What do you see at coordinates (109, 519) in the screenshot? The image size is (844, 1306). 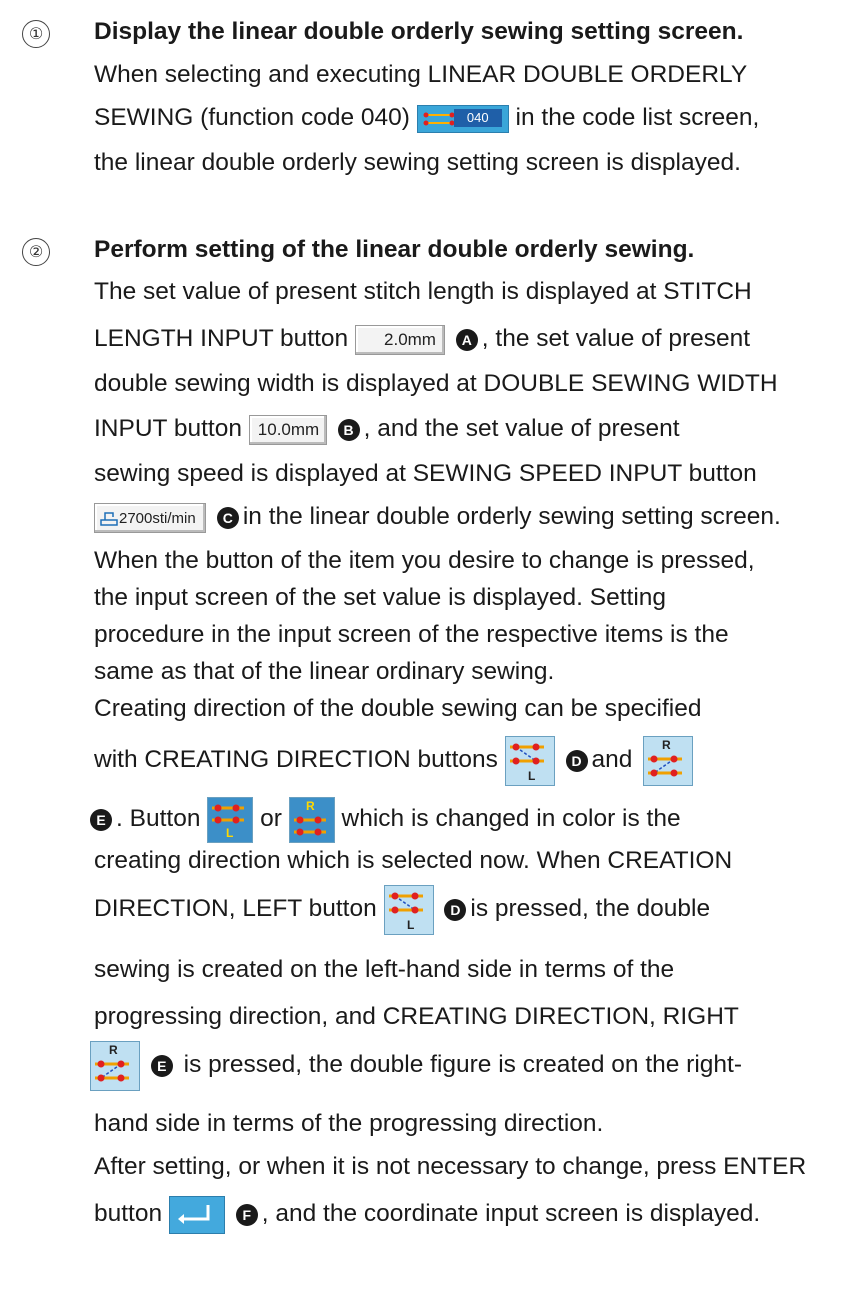 I see `sewing-machine-icon` at bounding box center [109, 519].